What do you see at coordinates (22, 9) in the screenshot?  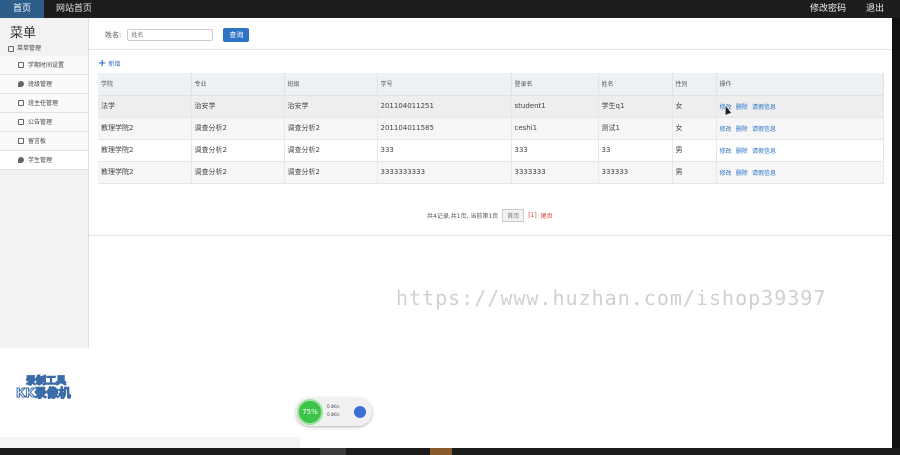 I see `nav-home: 首页` at bounding box center [22, 9].